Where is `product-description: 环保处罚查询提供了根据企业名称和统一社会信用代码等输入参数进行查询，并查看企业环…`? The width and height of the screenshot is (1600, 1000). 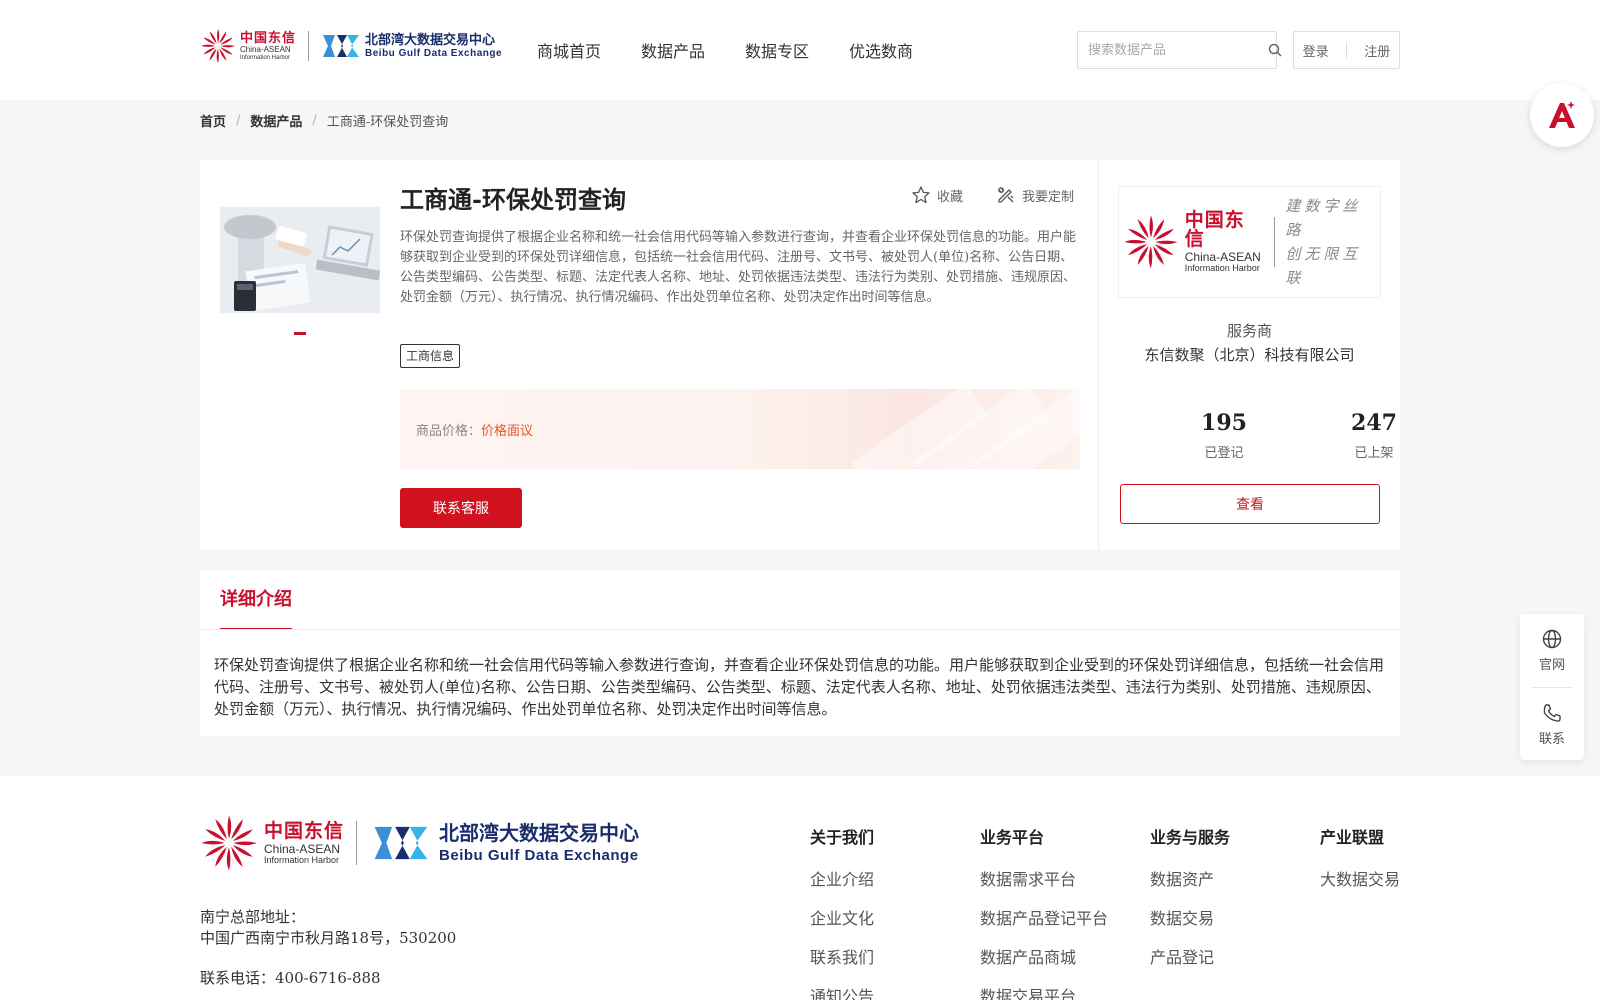 product-description: 环保处罚查询提供了根据企业名称和统一社会信用代码等输入参数进行查询，并查看企业环… is located at coordinates (738, 267).